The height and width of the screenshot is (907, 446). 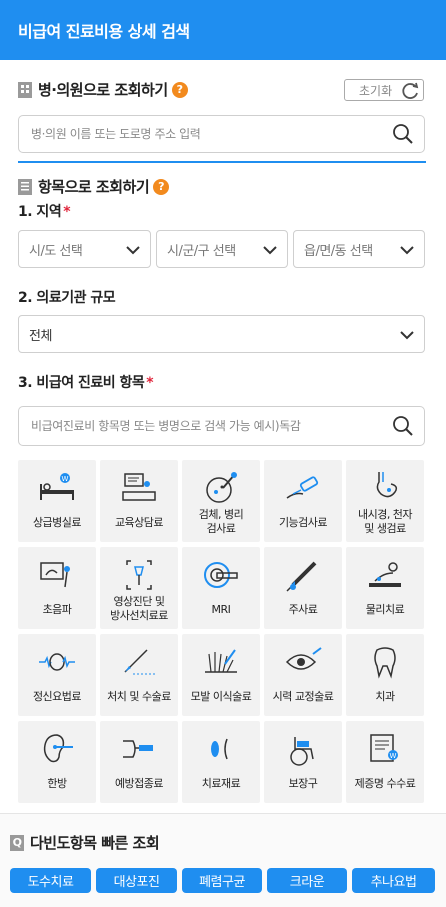 What do you see at coordinates (222, 880) in the screenshot?
I see `quick-chip-pneumococcal: 폐렴구균` at bounding box center [222, 880].